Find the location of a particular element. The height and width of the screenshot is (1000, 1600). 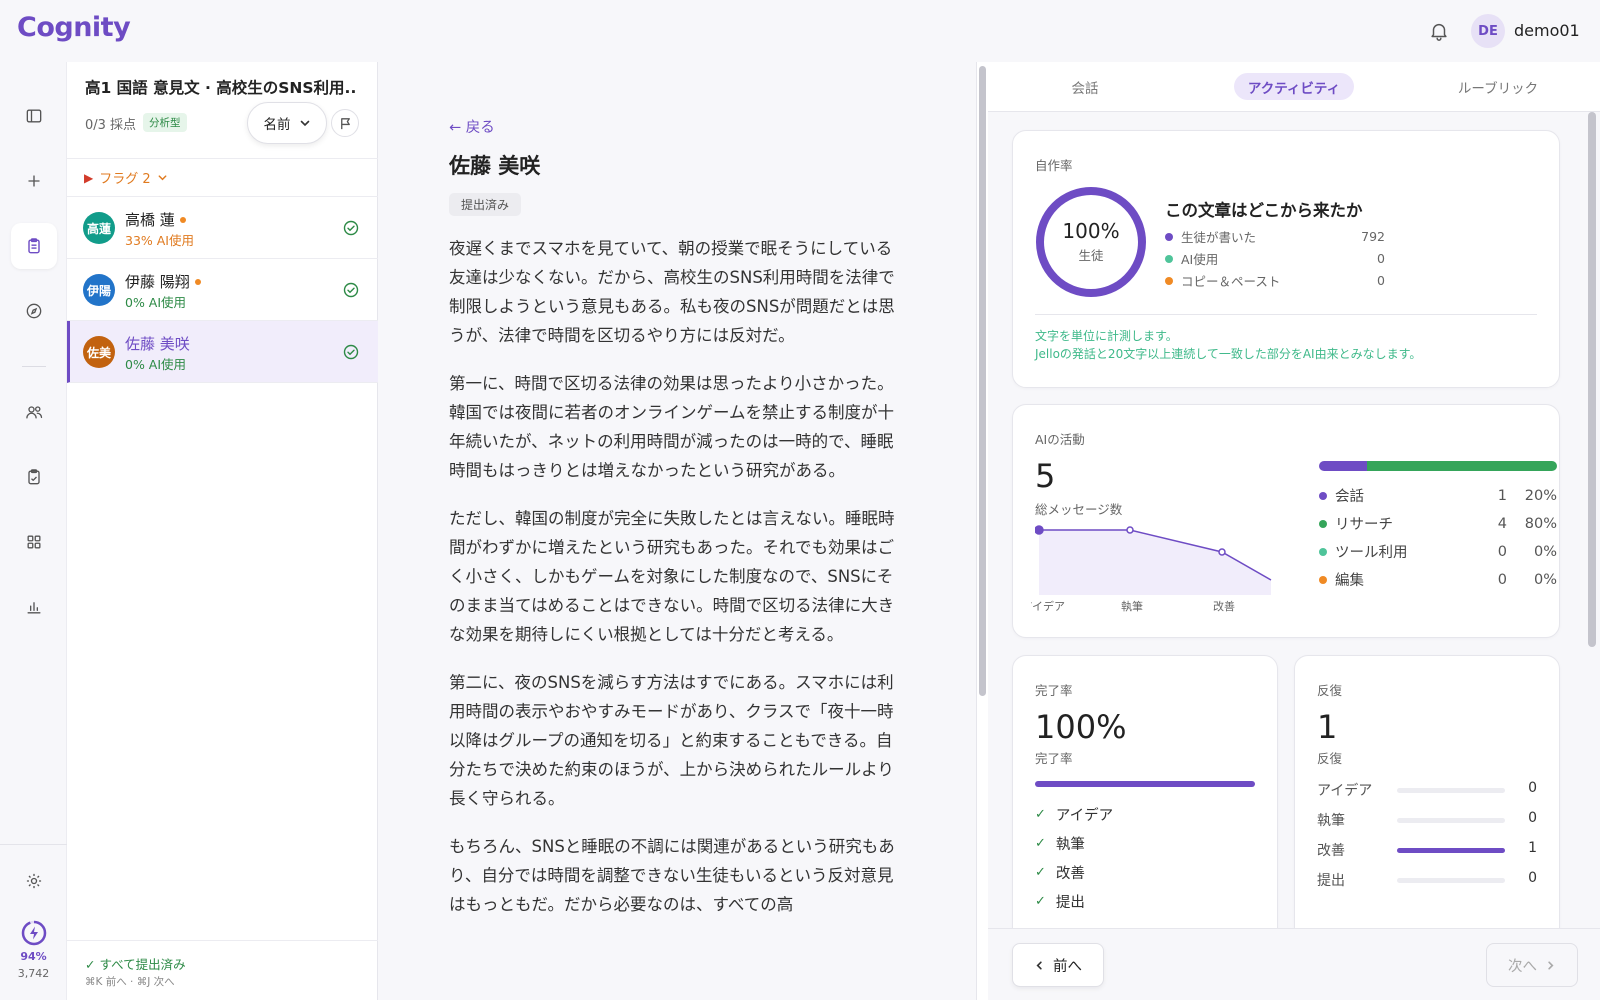

student-row: 伊陽 伊藤 陽翔 0% AI使用 is located at coordinates (222, 290).